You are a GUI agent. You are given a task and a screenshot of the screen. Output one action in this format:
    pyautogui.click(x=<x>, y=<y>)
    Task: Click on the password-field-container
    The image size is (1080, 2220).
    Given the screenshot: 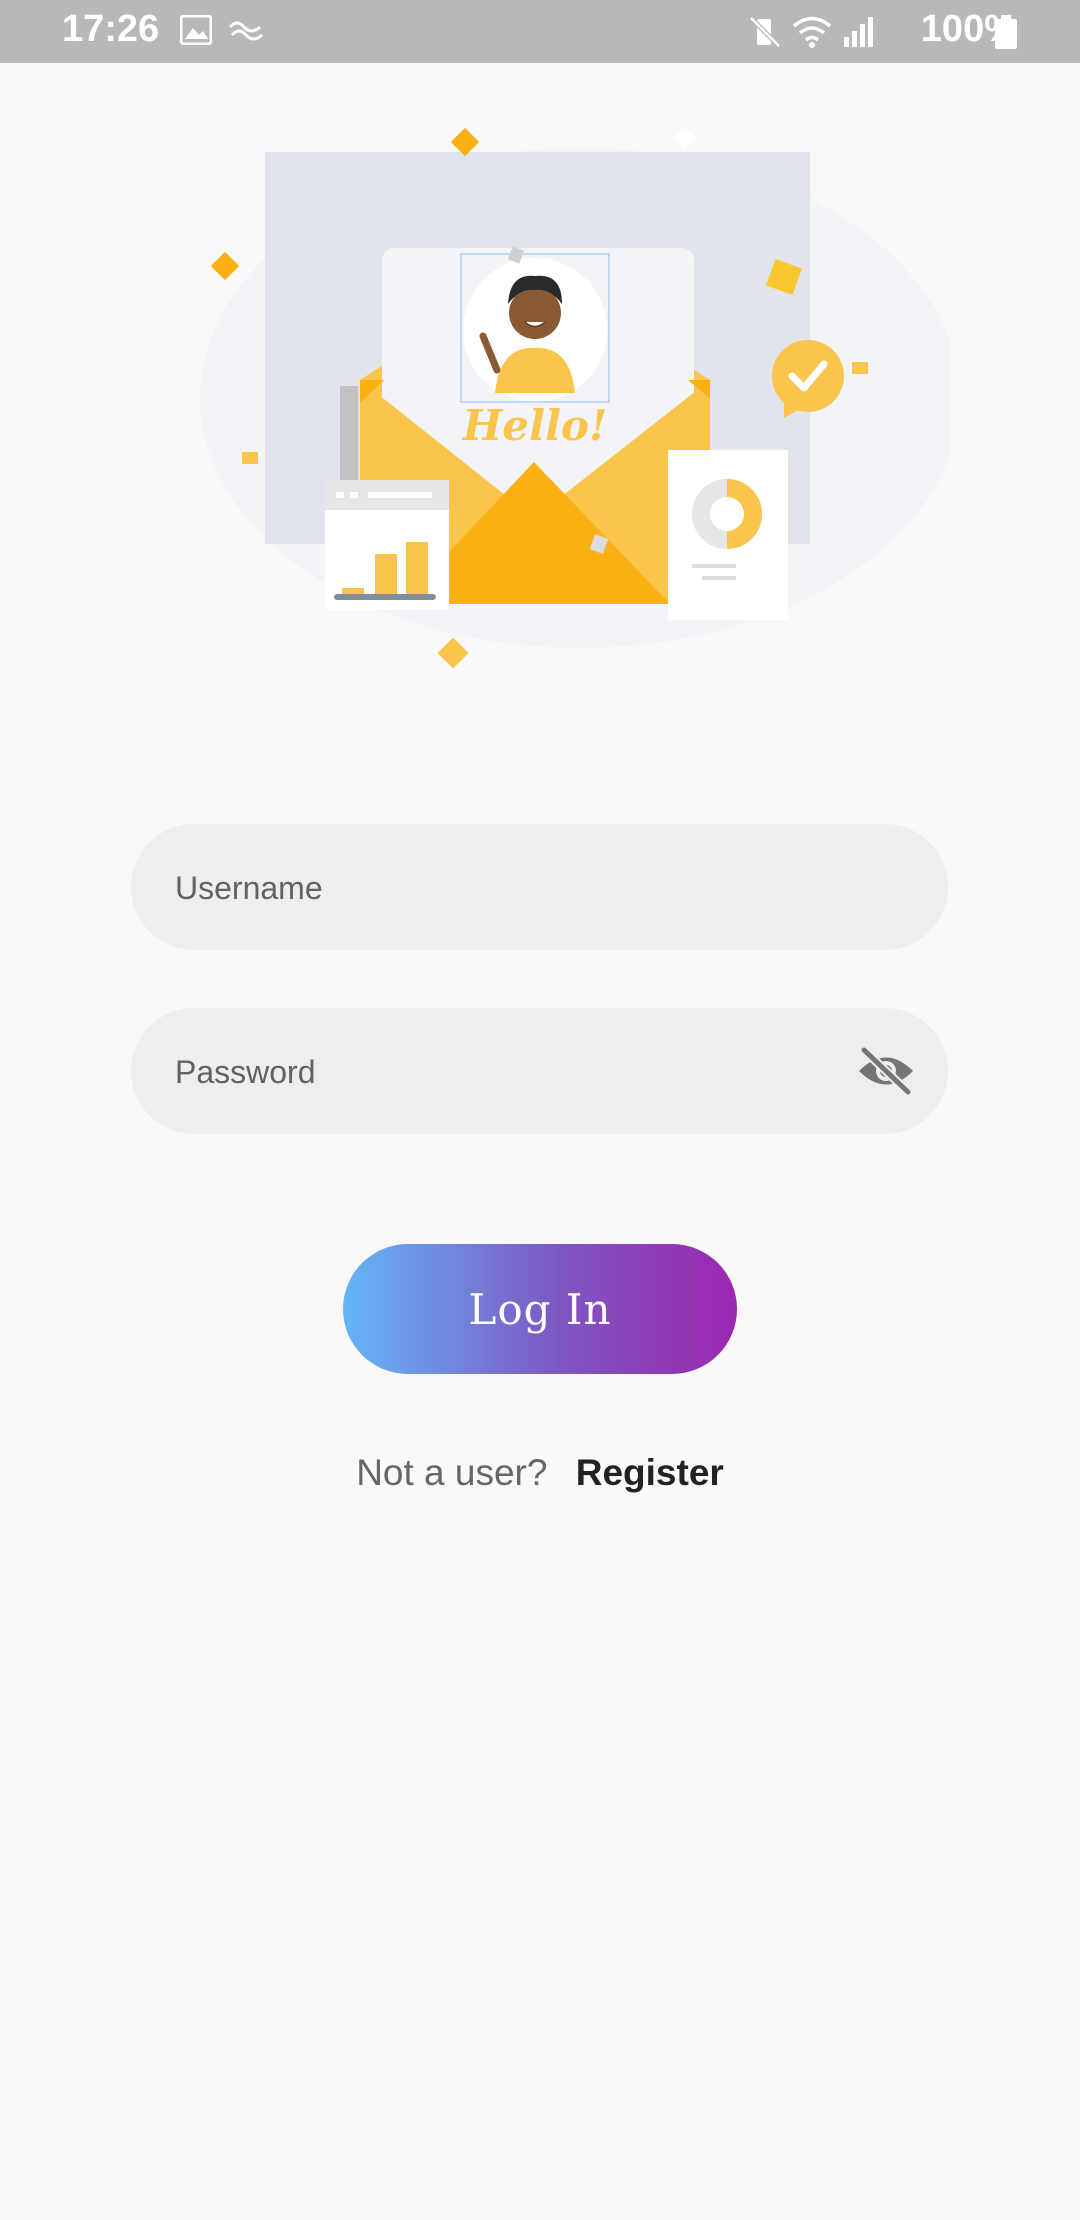 What is the action you would take?
    pyautogui.click(x=539, y=1072)
    